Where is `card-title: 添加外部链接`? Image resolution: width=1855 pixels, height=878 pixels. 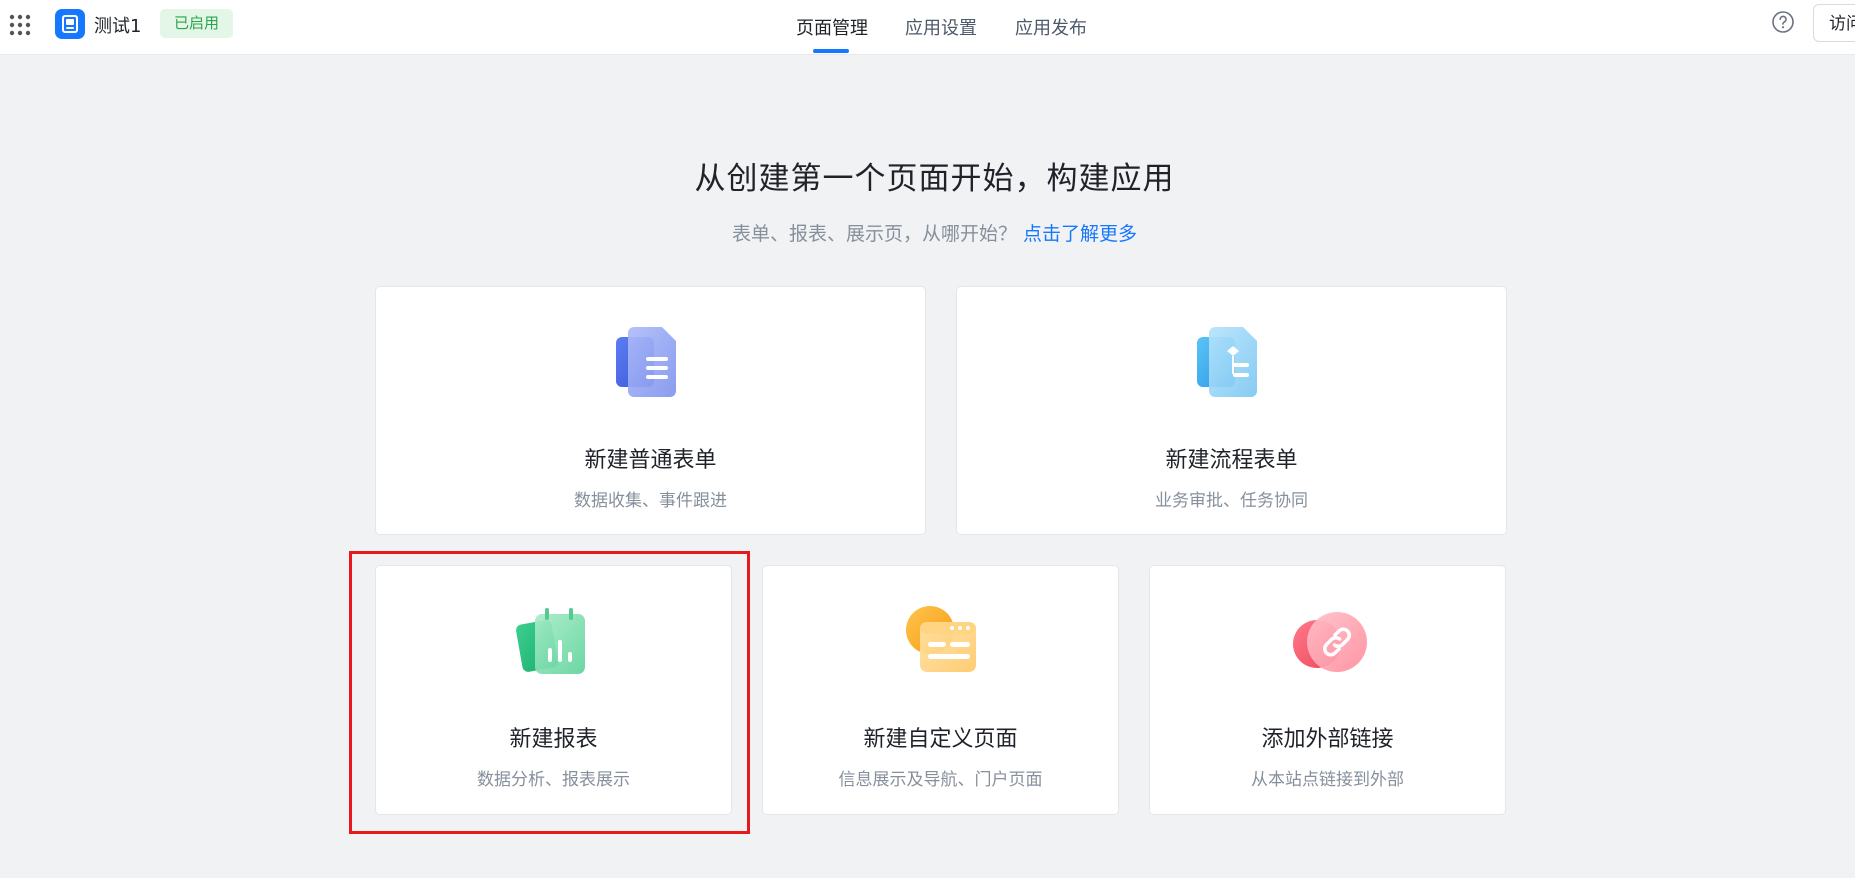
card-title: 添加外部链接 is located at coordinates (1327, 739).